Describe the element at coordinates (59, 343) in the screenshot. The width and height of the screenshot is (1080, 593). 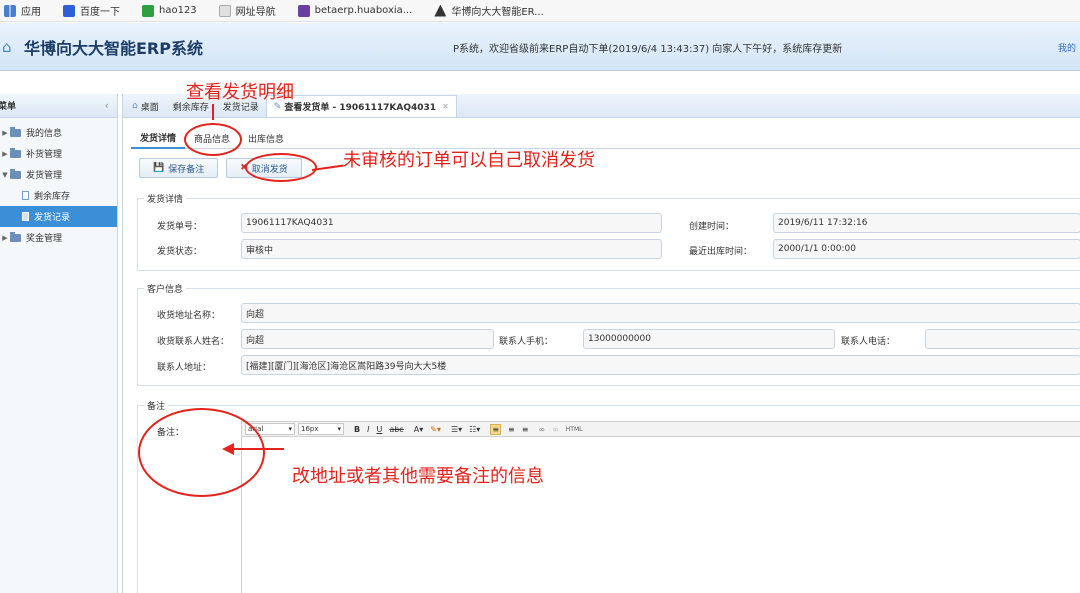
I see `sidebar: 菜单 ‹ ▶ 我的信息 ▶ 补货管理 ▼ 发货管理 剩余库存 发货记录 ▶ 奖金管理` at that location.